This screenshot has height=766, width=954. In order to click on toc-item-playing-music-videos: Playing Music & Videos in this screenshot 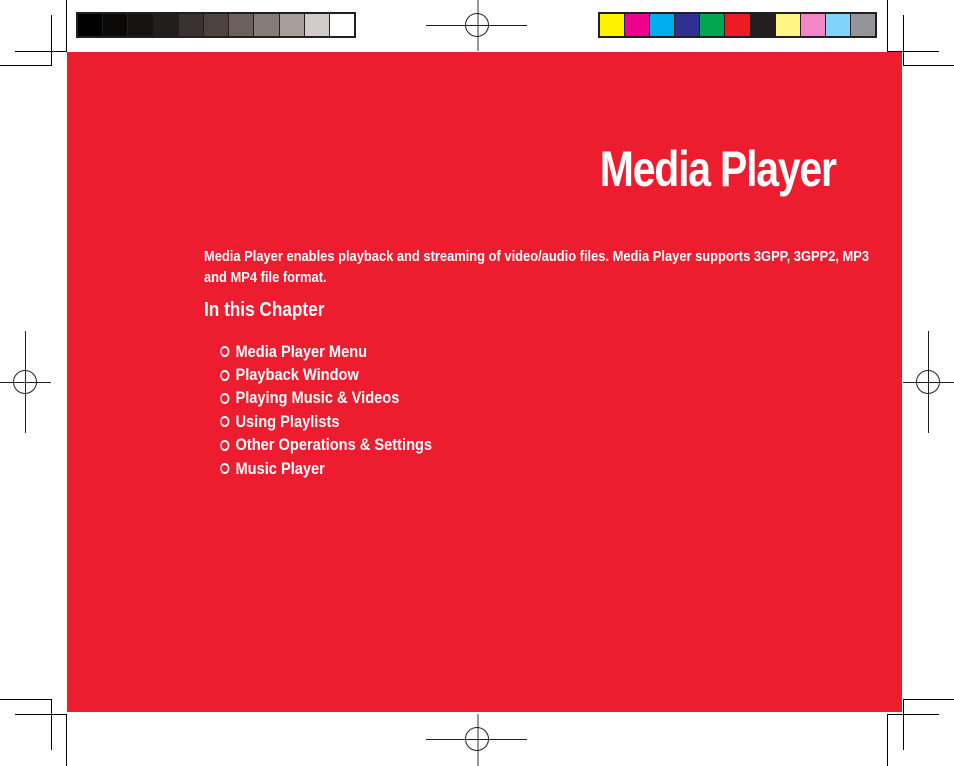, I will do `click(326, 398)`.